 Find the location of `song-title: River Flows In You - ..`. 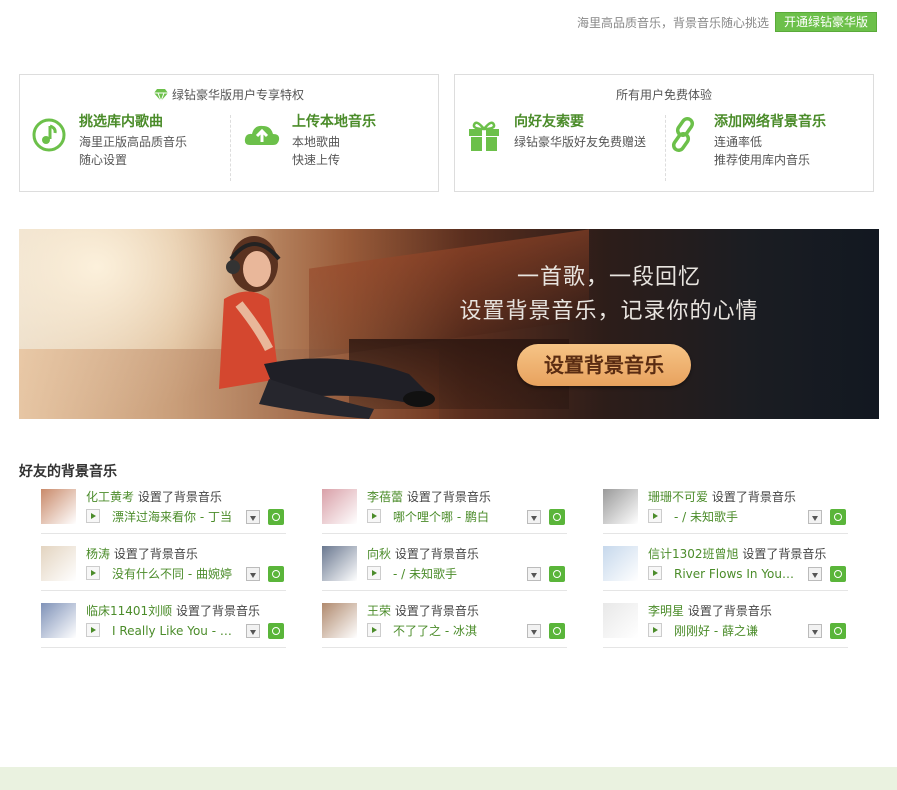

song-title: River Flows In You - .. is located at coordinates (735, 574).